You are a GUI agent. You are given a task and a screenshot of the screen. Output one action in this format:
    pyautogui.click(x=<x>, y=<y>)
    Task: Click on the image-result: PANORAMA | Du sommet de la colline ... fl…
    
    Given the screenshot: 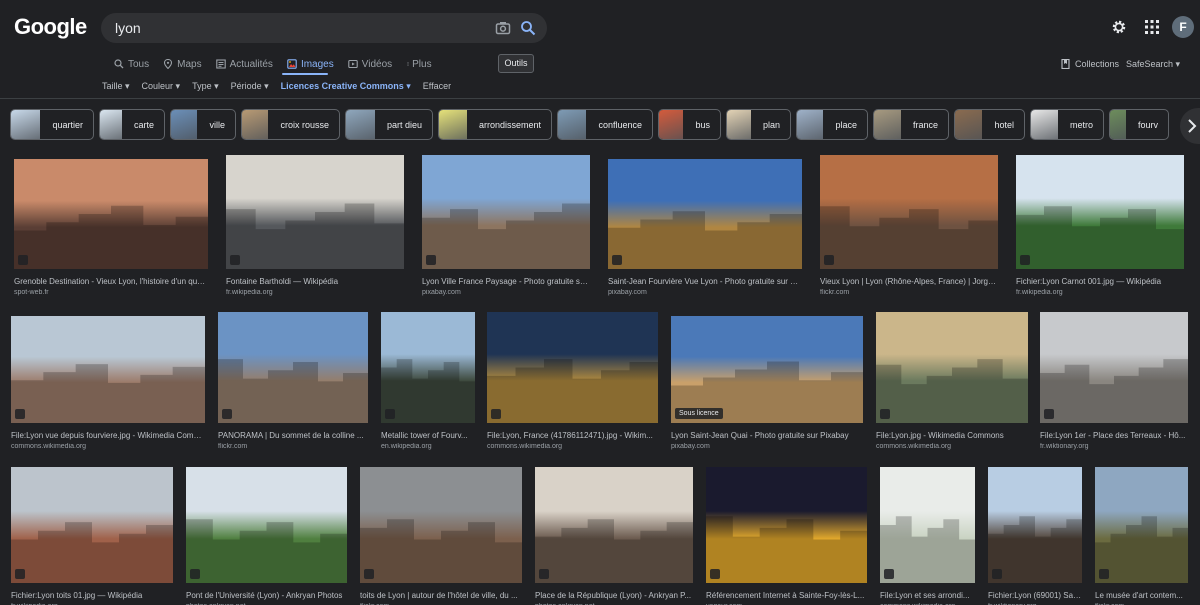 What is the action you would take?
    pyautogui.click(x=293, y=385)
    